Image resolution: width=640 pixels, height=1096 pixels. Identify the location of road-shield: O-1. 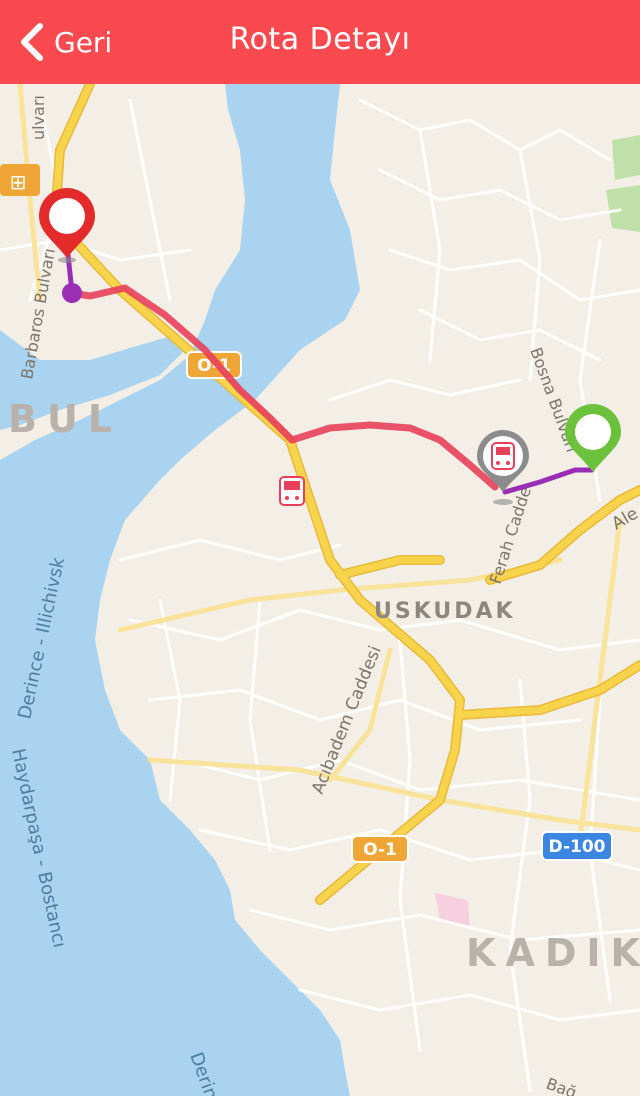
(380, 849).